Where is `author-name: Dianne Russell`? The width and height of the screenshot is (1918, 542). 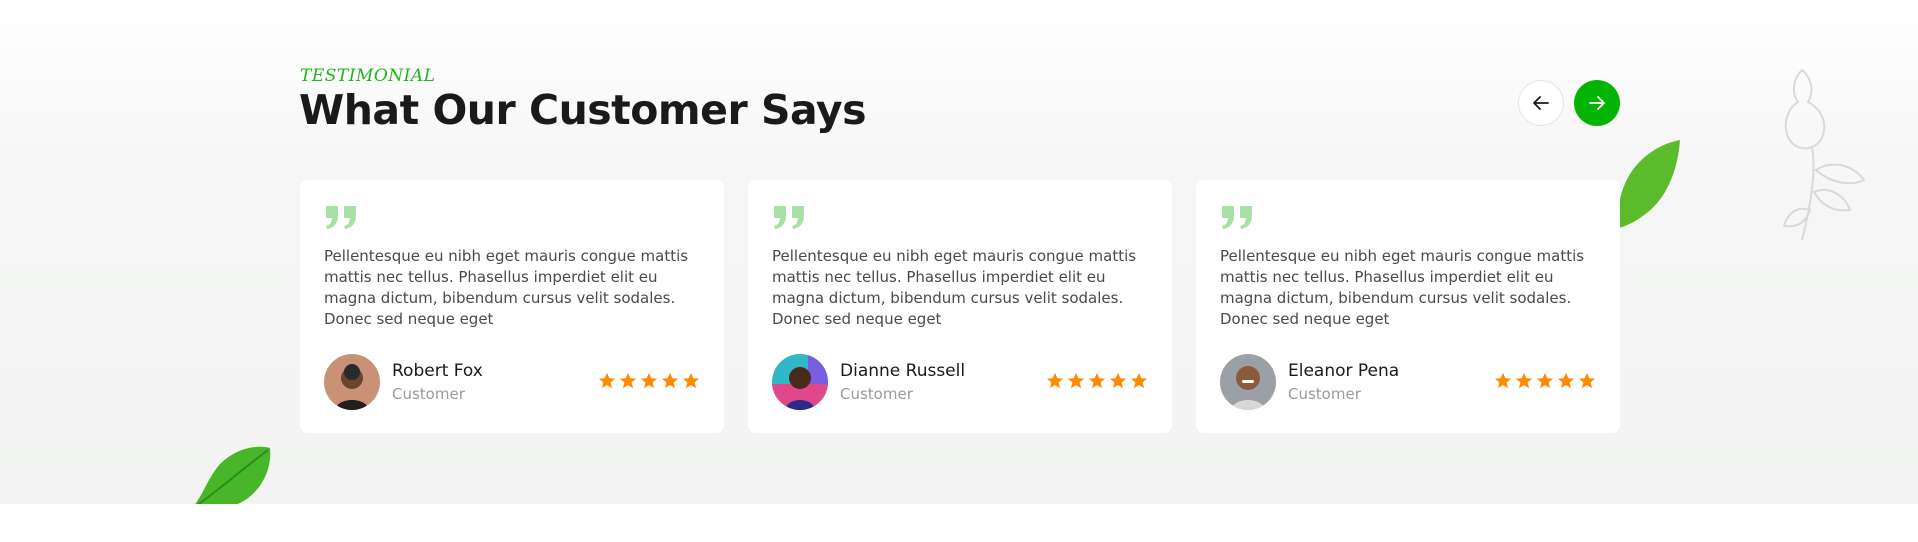 author-name: Dianne Russell is located at coordinates (903, 371).